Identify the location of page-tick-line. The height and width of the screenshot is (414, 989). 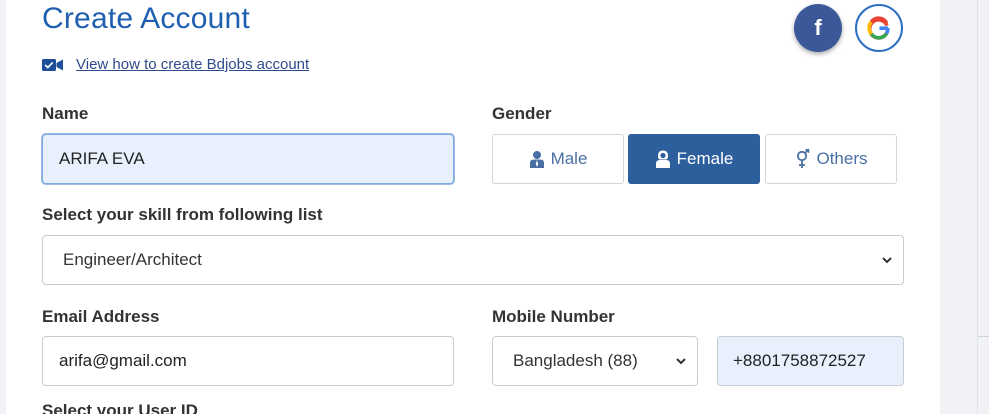
(983, 336).